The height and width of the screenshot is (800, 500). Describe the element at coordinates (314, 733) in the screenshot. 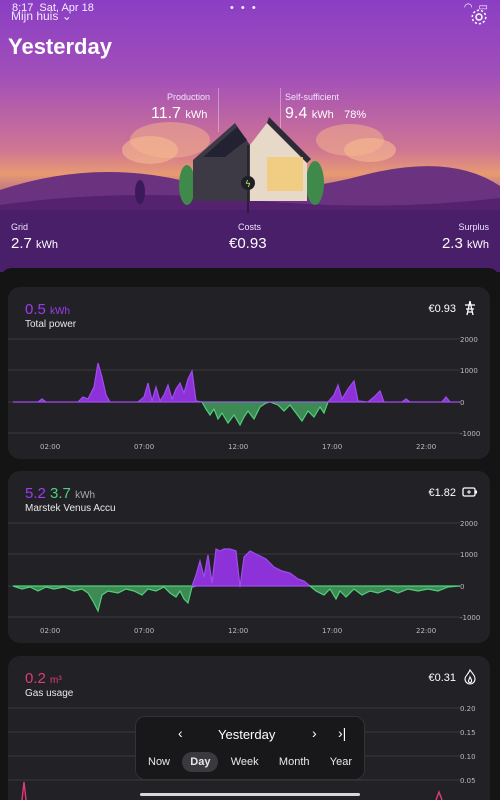

I see `next-day-button: ›` at that location.